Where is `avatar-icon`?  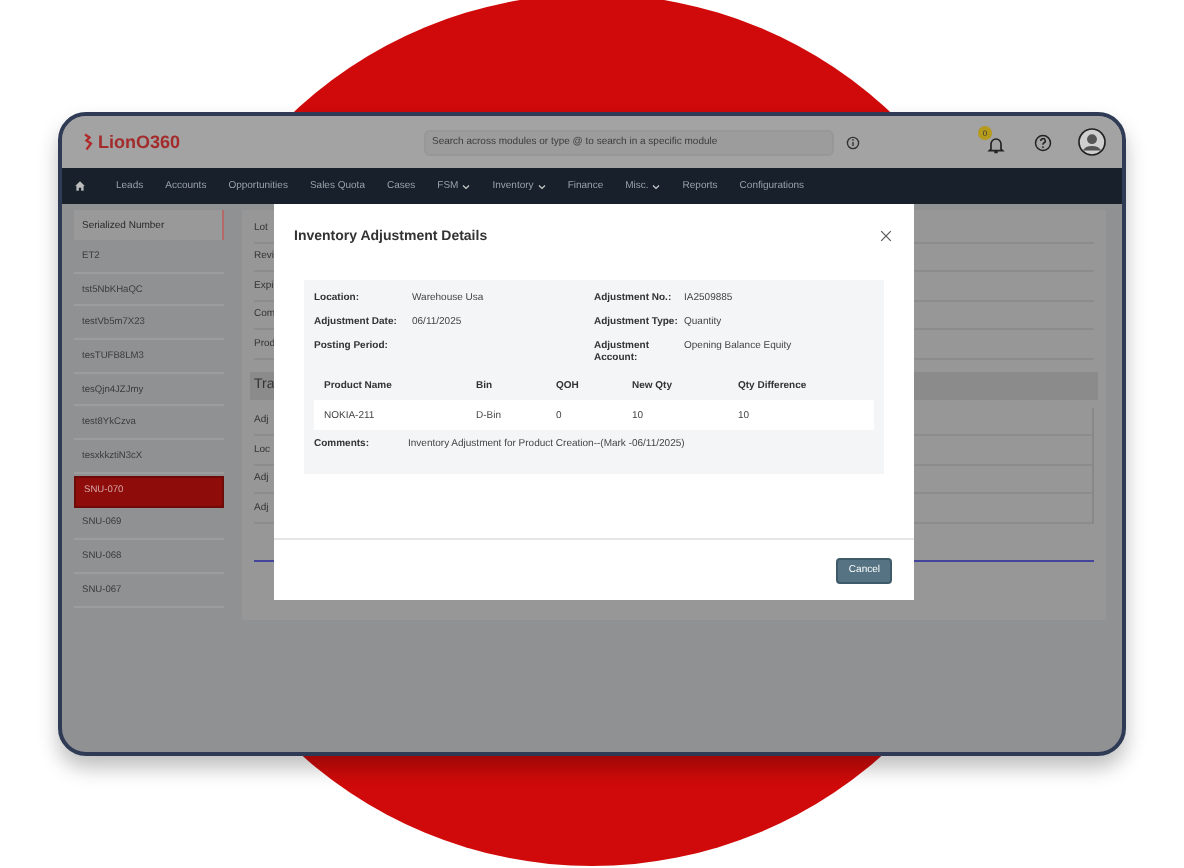
avatar-icon is located at coordinates (1092, 142).